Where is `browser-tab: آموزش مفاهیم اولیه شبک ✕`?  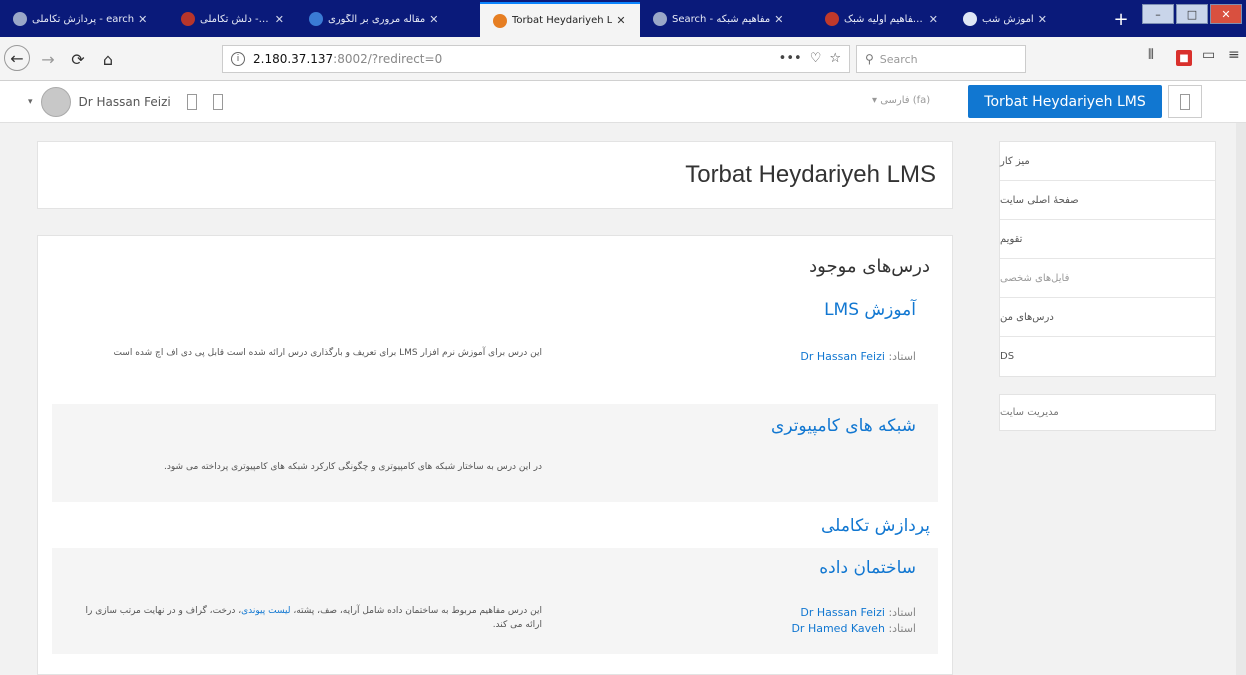 browser-tab: آموزش مفاهیم اولیه شبک ✕ is located at coordinates (881, 19).